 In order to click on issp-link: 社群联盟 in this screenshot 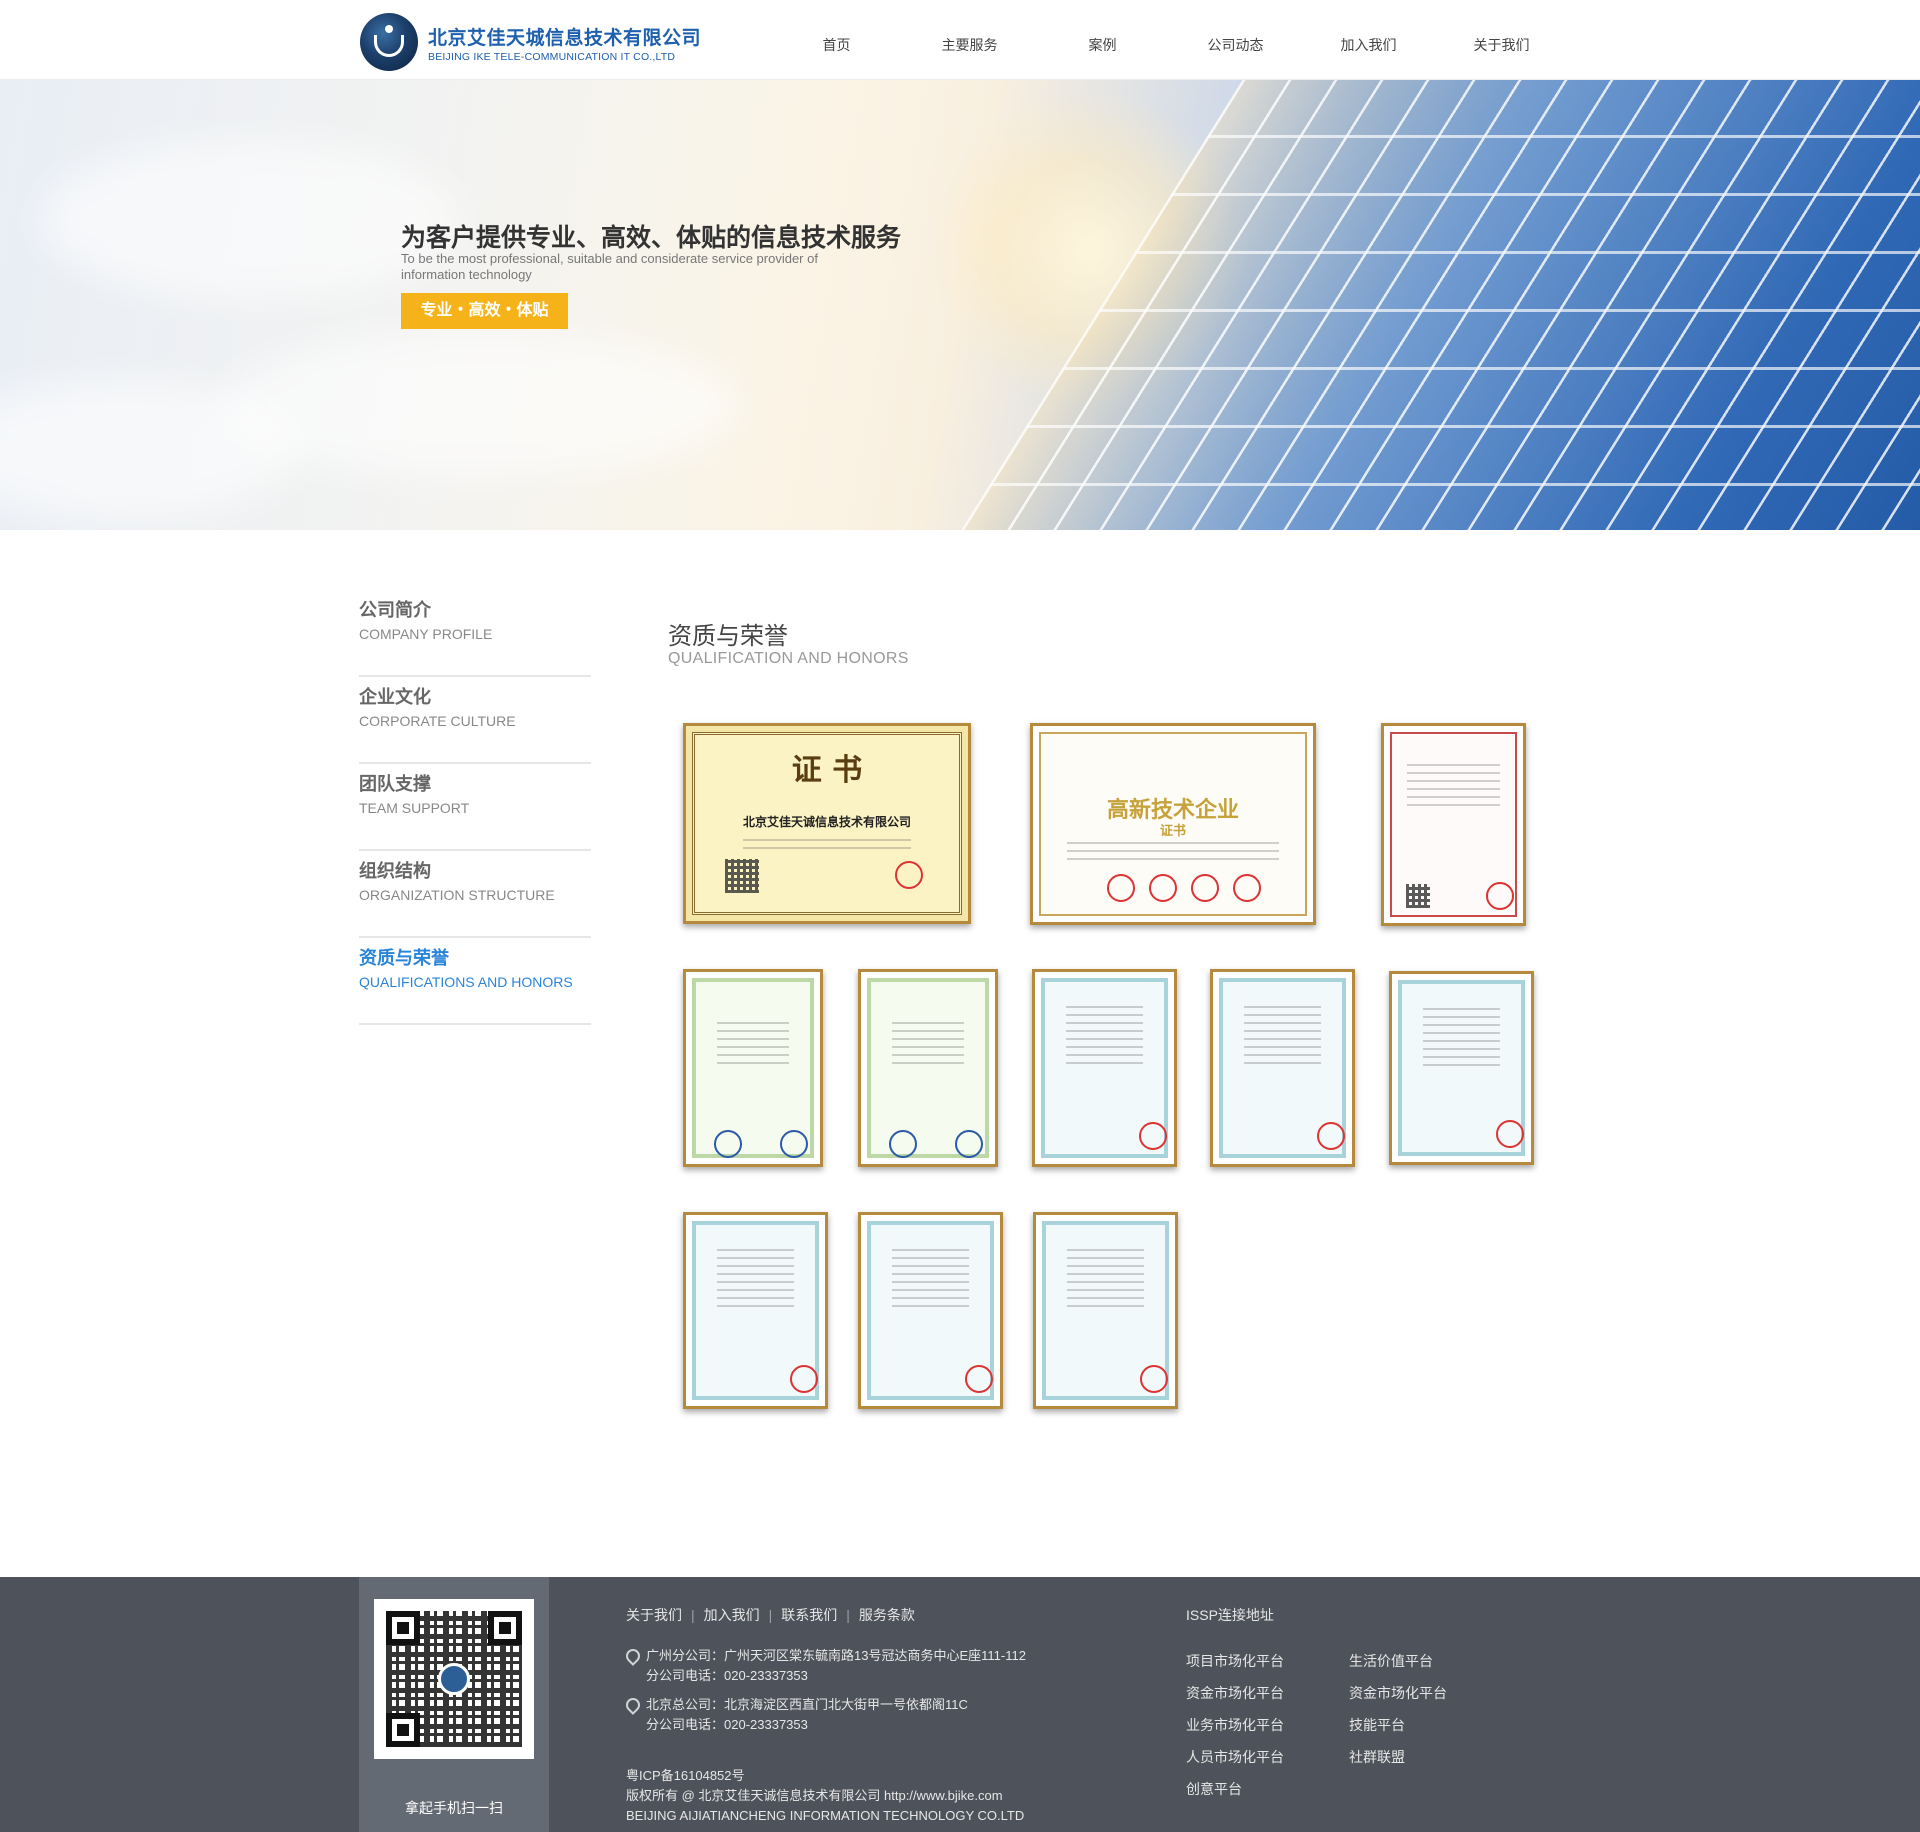, I will do `click(1398, 1757)`.